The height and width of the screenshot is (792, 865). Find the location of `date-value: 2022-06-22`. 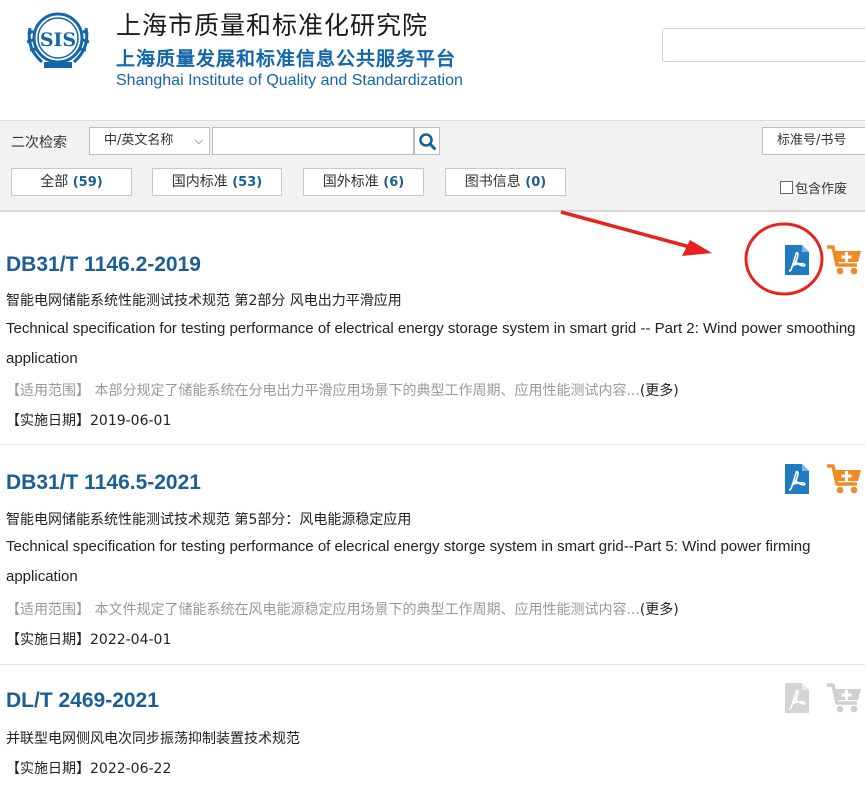

date-value: 2022-06-22 is located at coordinates (131, 769).